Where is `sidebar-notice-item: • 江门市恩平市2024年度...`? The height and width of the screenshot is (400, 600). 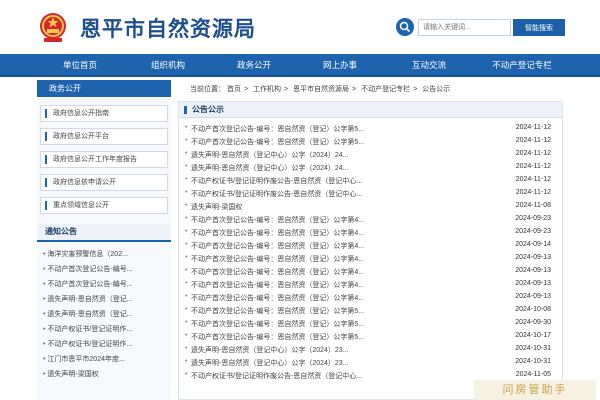
sidebar-notice-item: • 江门市恩平市2024年度... is located at coordinates (105, 359).